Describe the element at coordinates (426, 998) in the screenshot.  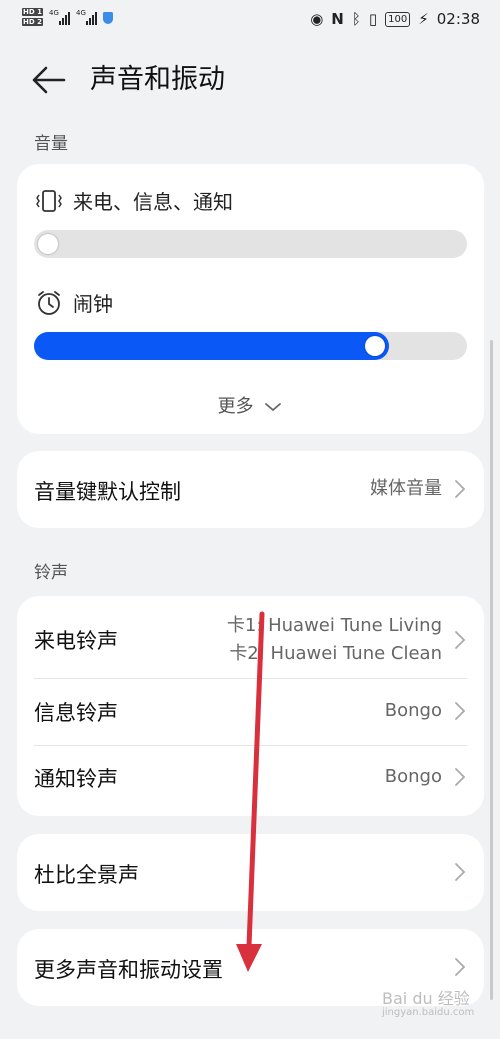
I see `watermark-line1: Bai du 经验` at that location.